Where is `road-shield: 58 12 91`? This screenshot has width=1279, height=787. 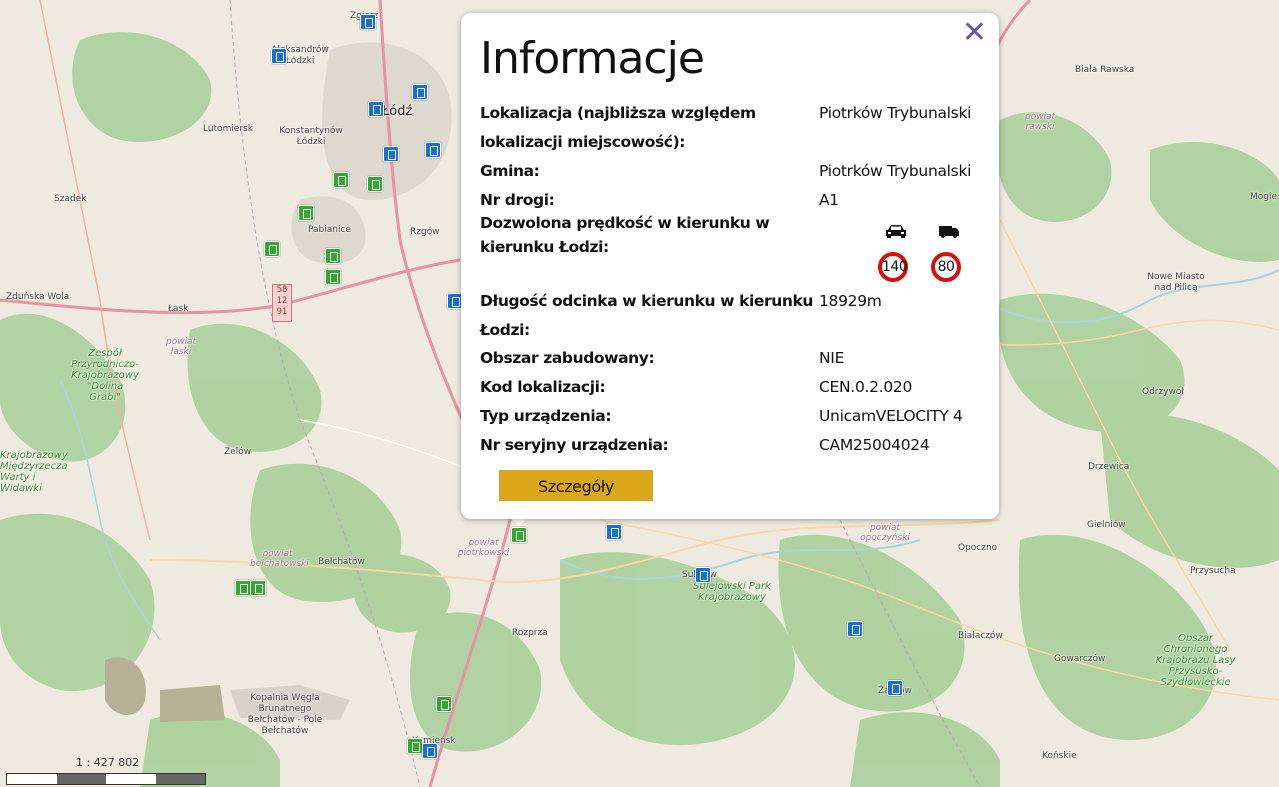 road-shield: 58 12 91 is located at coordinates (282, 303).